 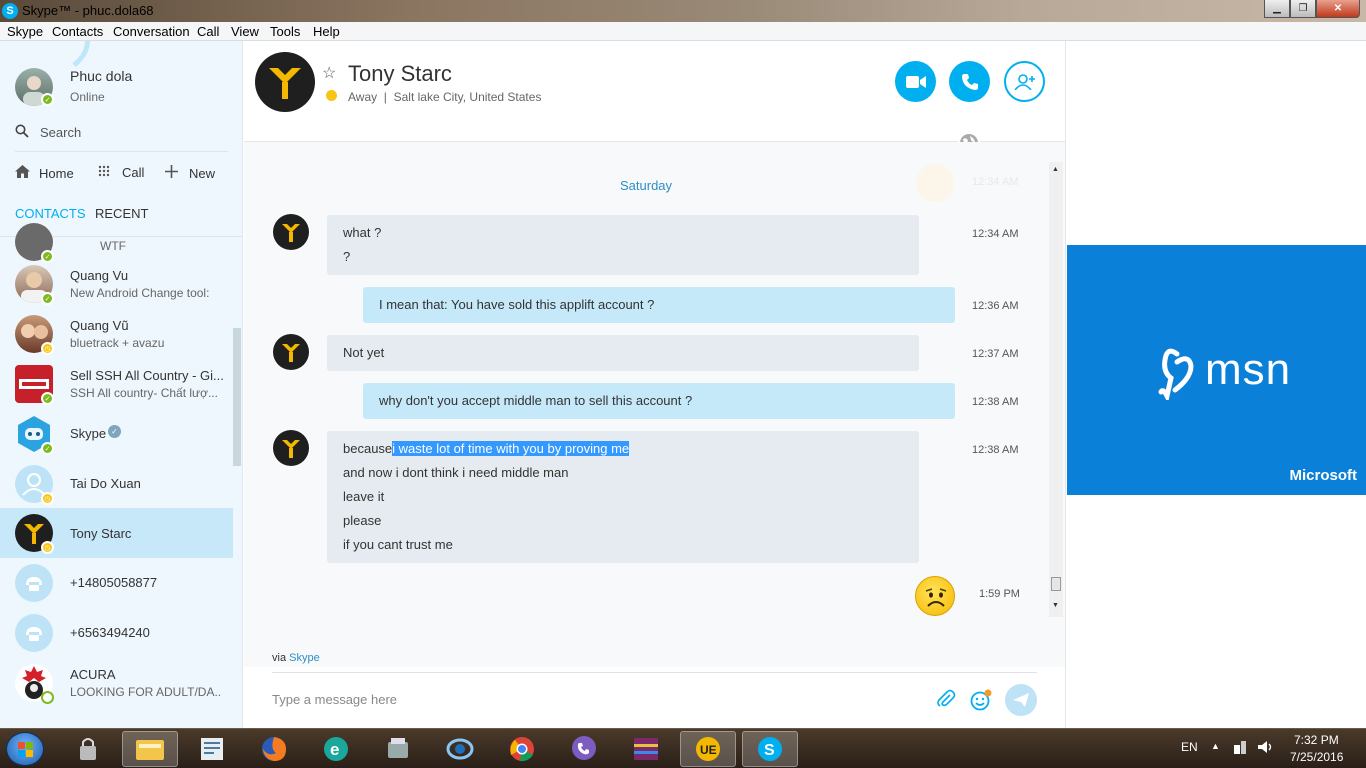 I want to click on contact-name: Tai Do Xuan, so click(x=105, y=483).